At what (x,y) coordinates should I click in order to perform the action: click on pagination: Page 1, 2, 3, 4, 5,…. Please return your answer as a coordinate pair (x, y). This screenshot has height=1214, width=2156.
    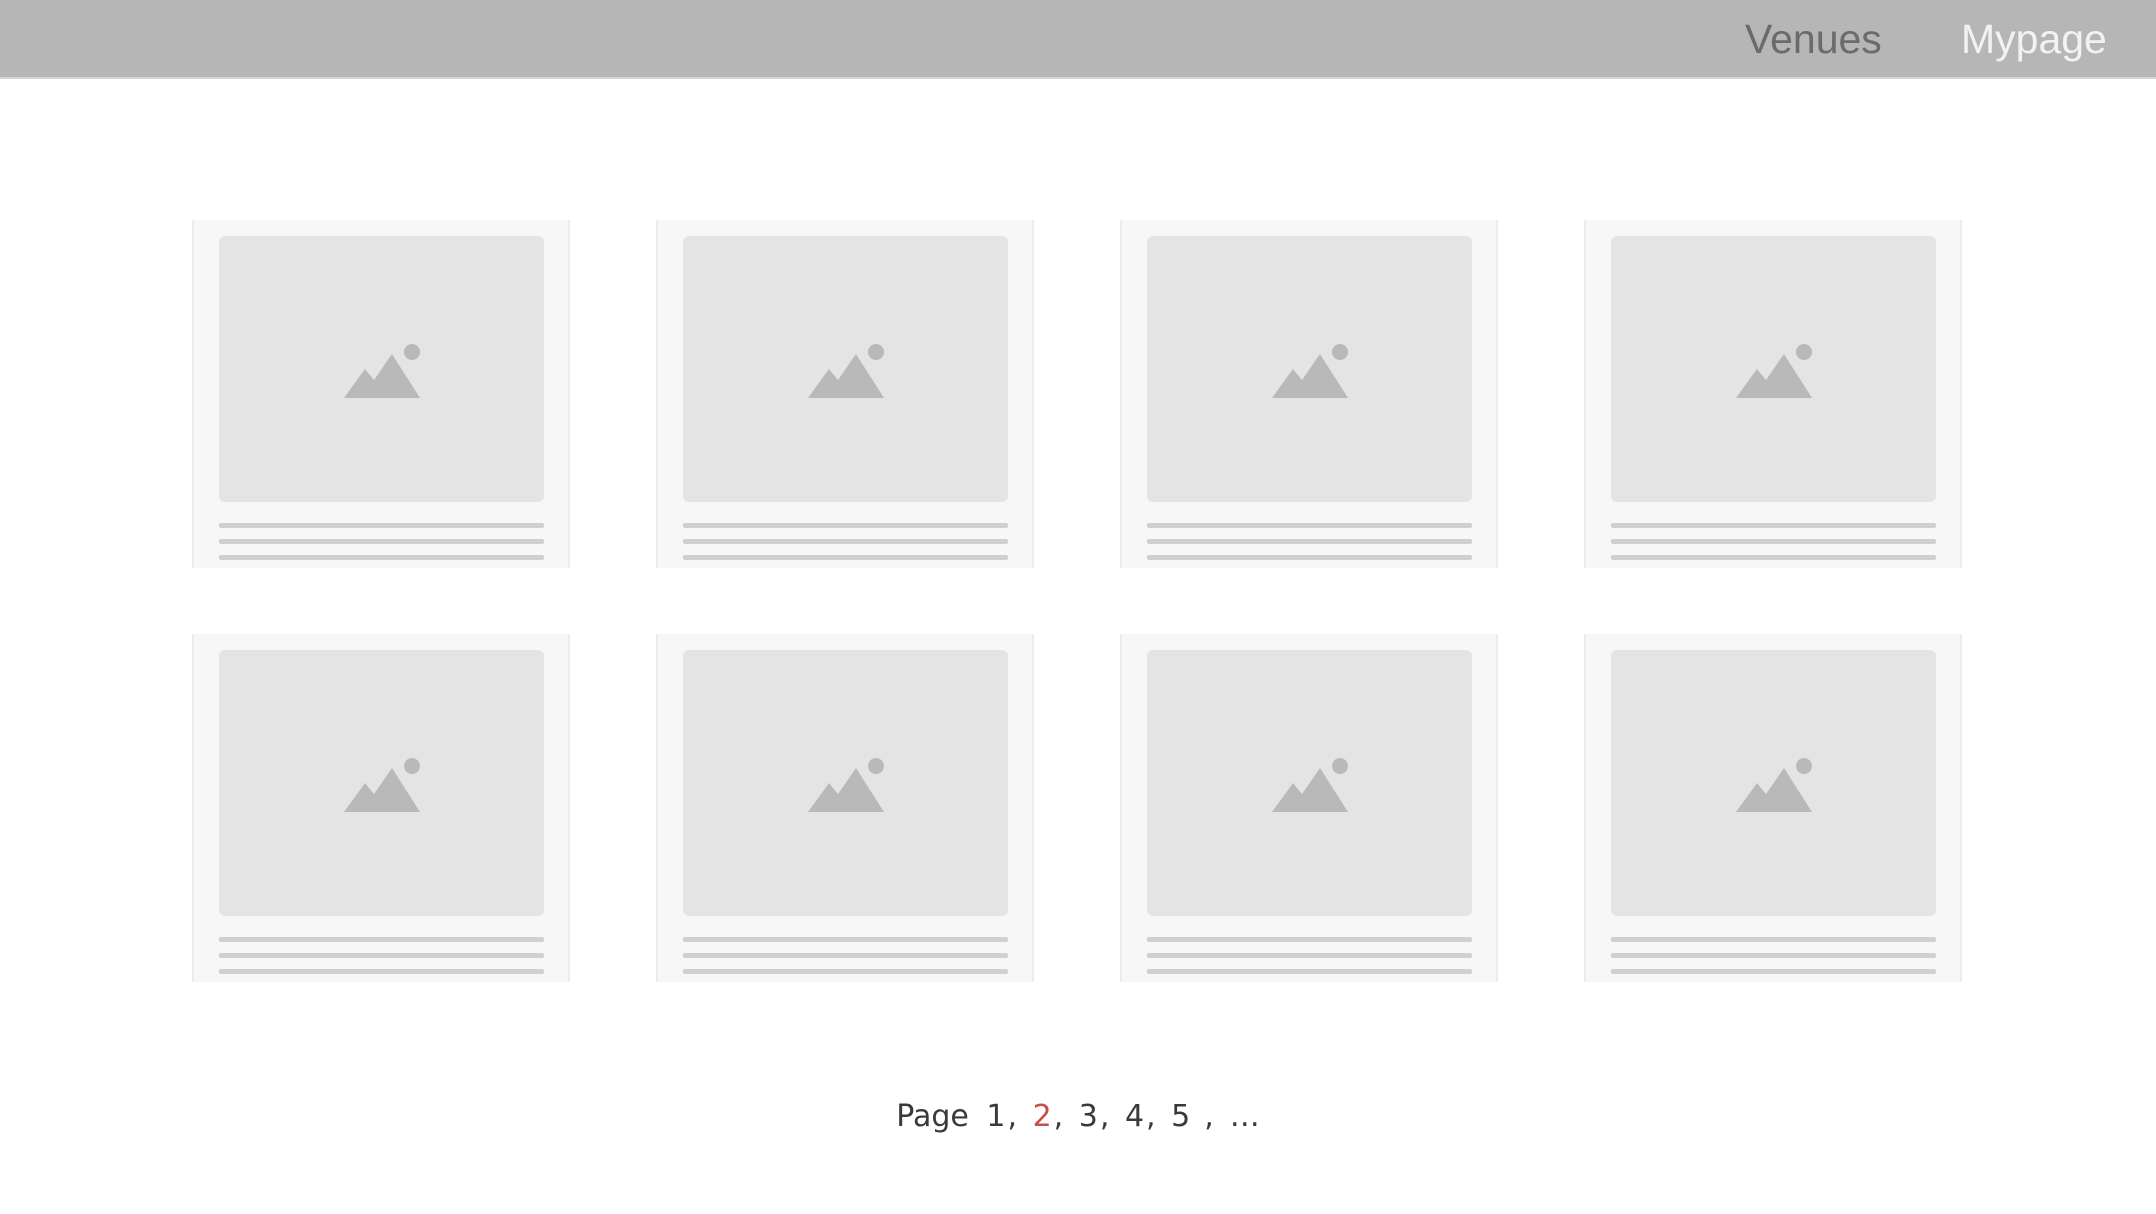
    Looking at the image, I should click on (1078, 1117).